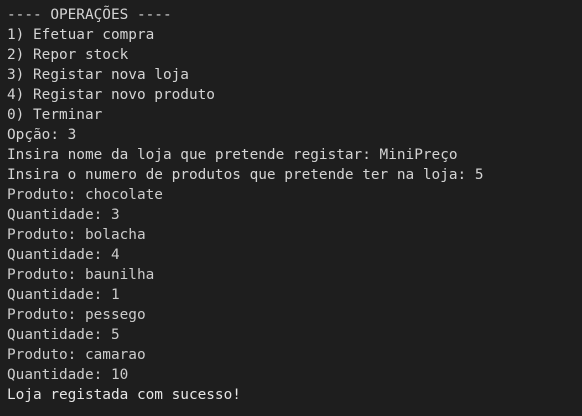 The image size is (582, 416). I want to click on menu-option-efetuar-compra: 1) Efetuar compra, so click(81, 35).